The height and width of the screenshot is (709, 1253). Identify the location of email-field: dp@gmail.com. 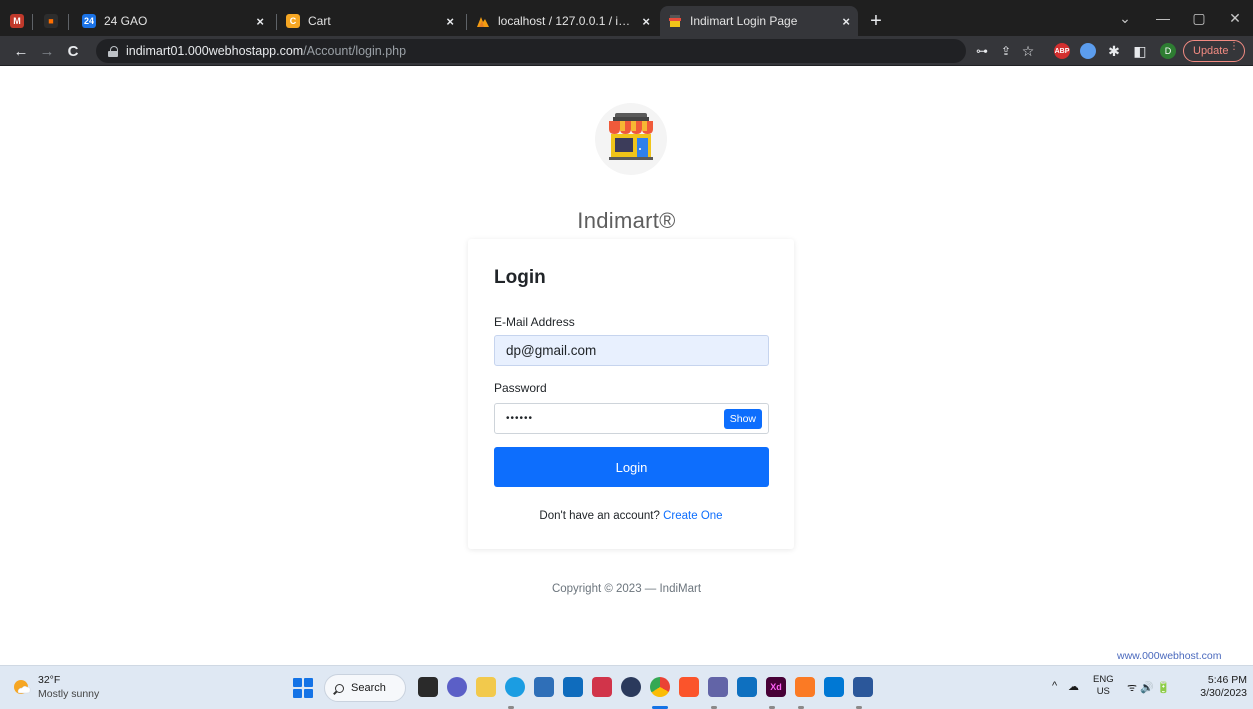
(631, 350).